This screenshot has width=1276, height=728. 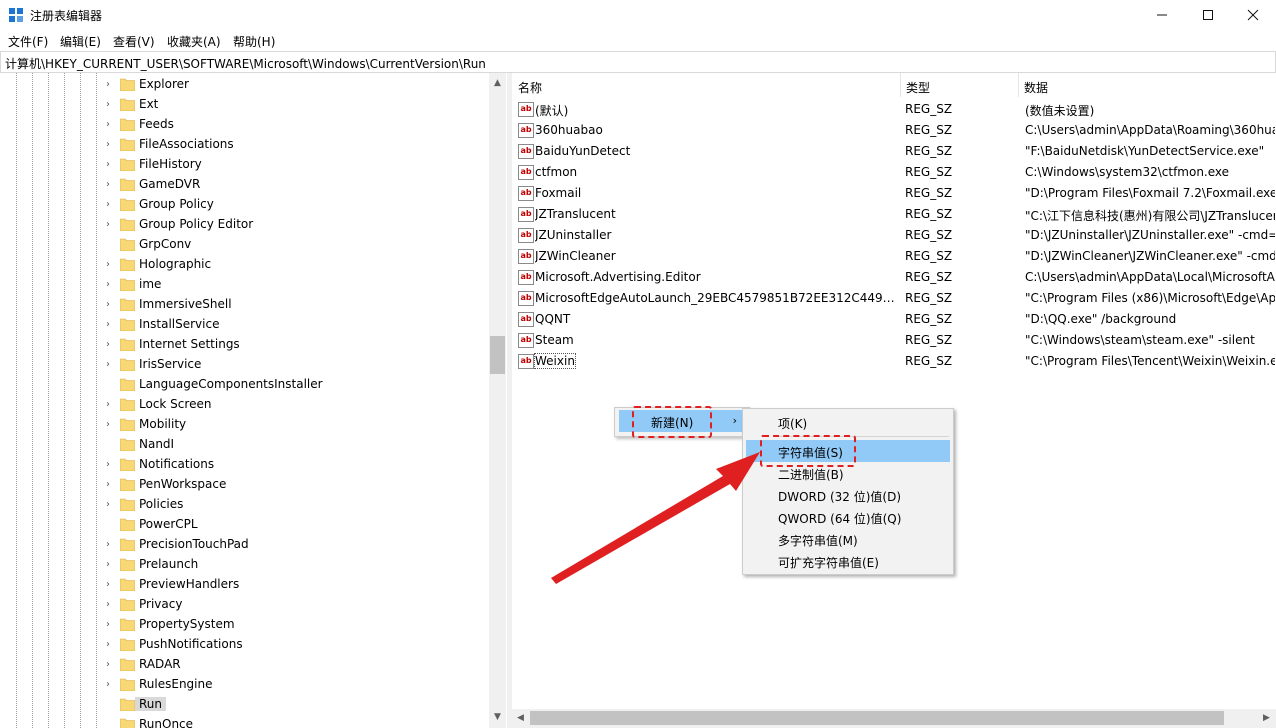 What do you see at coordinates (520, 718) in the screenshot?
I see `scroll-left-arrow-icon: ◀` at bounding box center [520, 718].